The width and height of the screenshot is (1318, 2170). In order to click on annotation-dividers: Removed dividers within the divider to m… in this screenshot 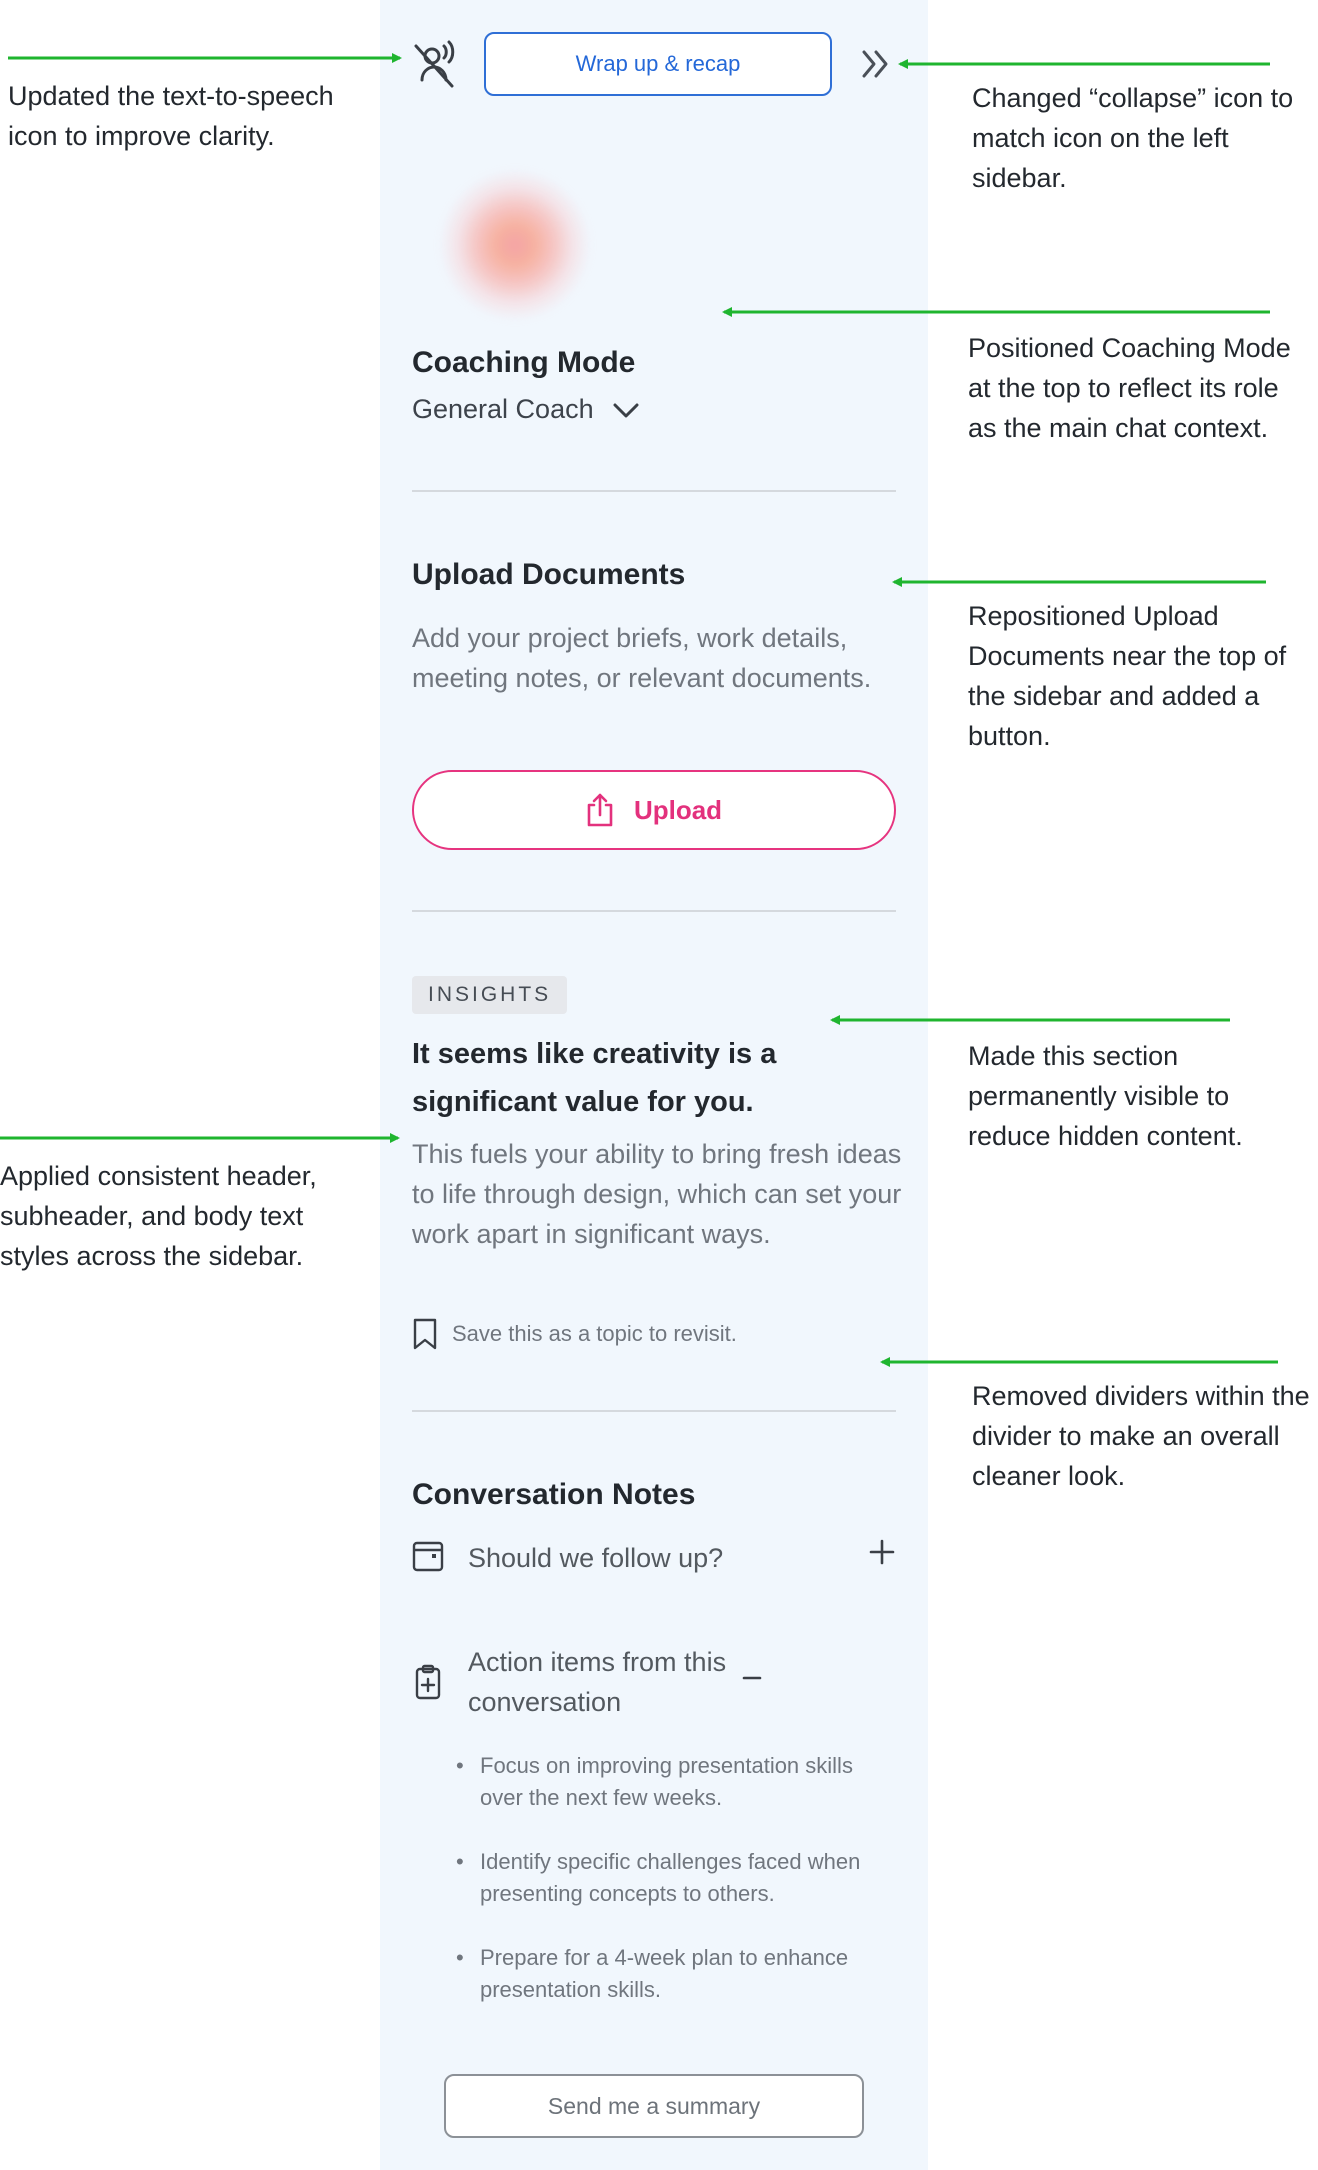, I will do `click(1141, 1436)`.